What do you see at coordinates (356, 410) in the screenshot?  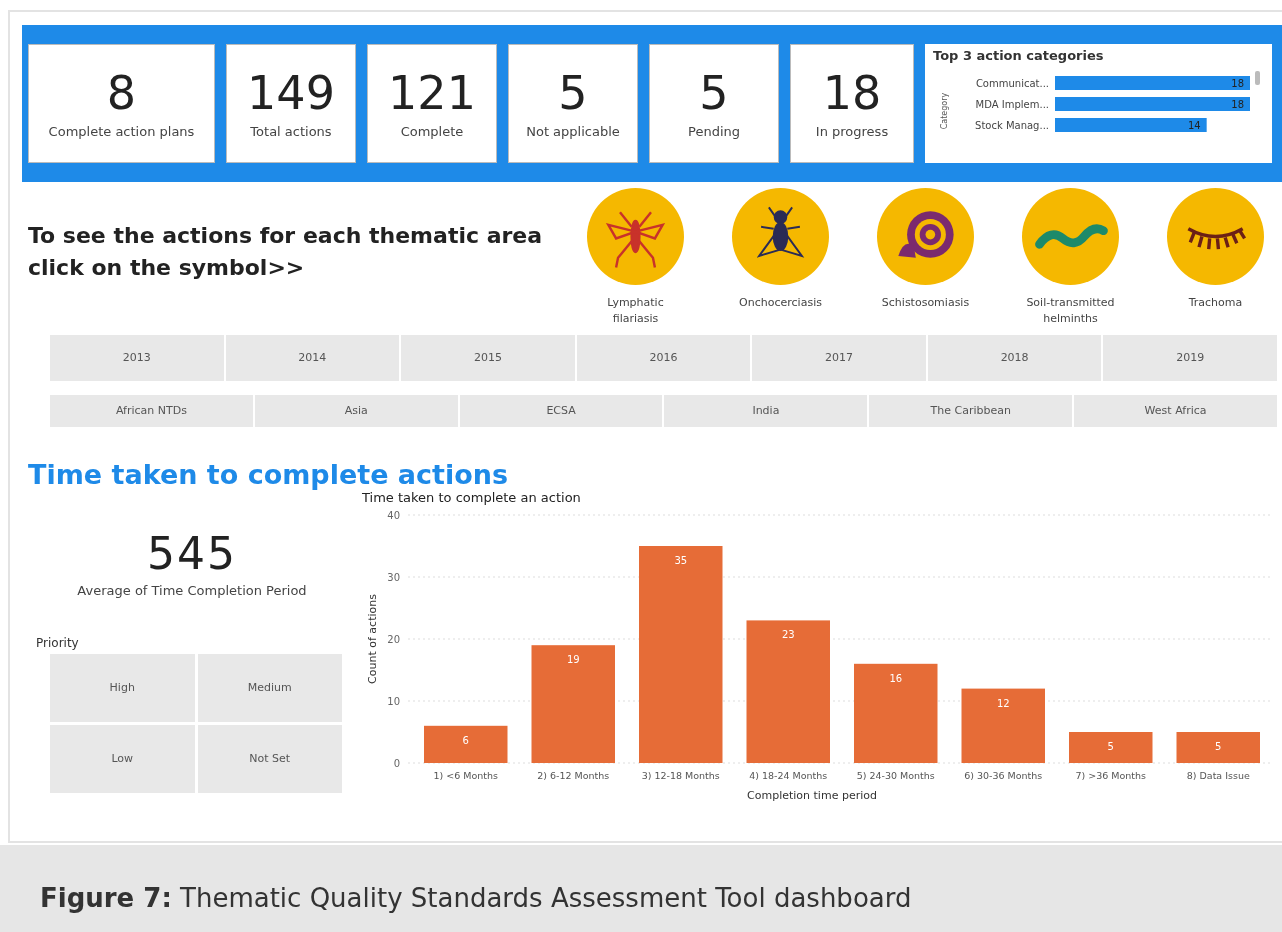 I see `region-option: Asia` at bounding box center [356, 410].